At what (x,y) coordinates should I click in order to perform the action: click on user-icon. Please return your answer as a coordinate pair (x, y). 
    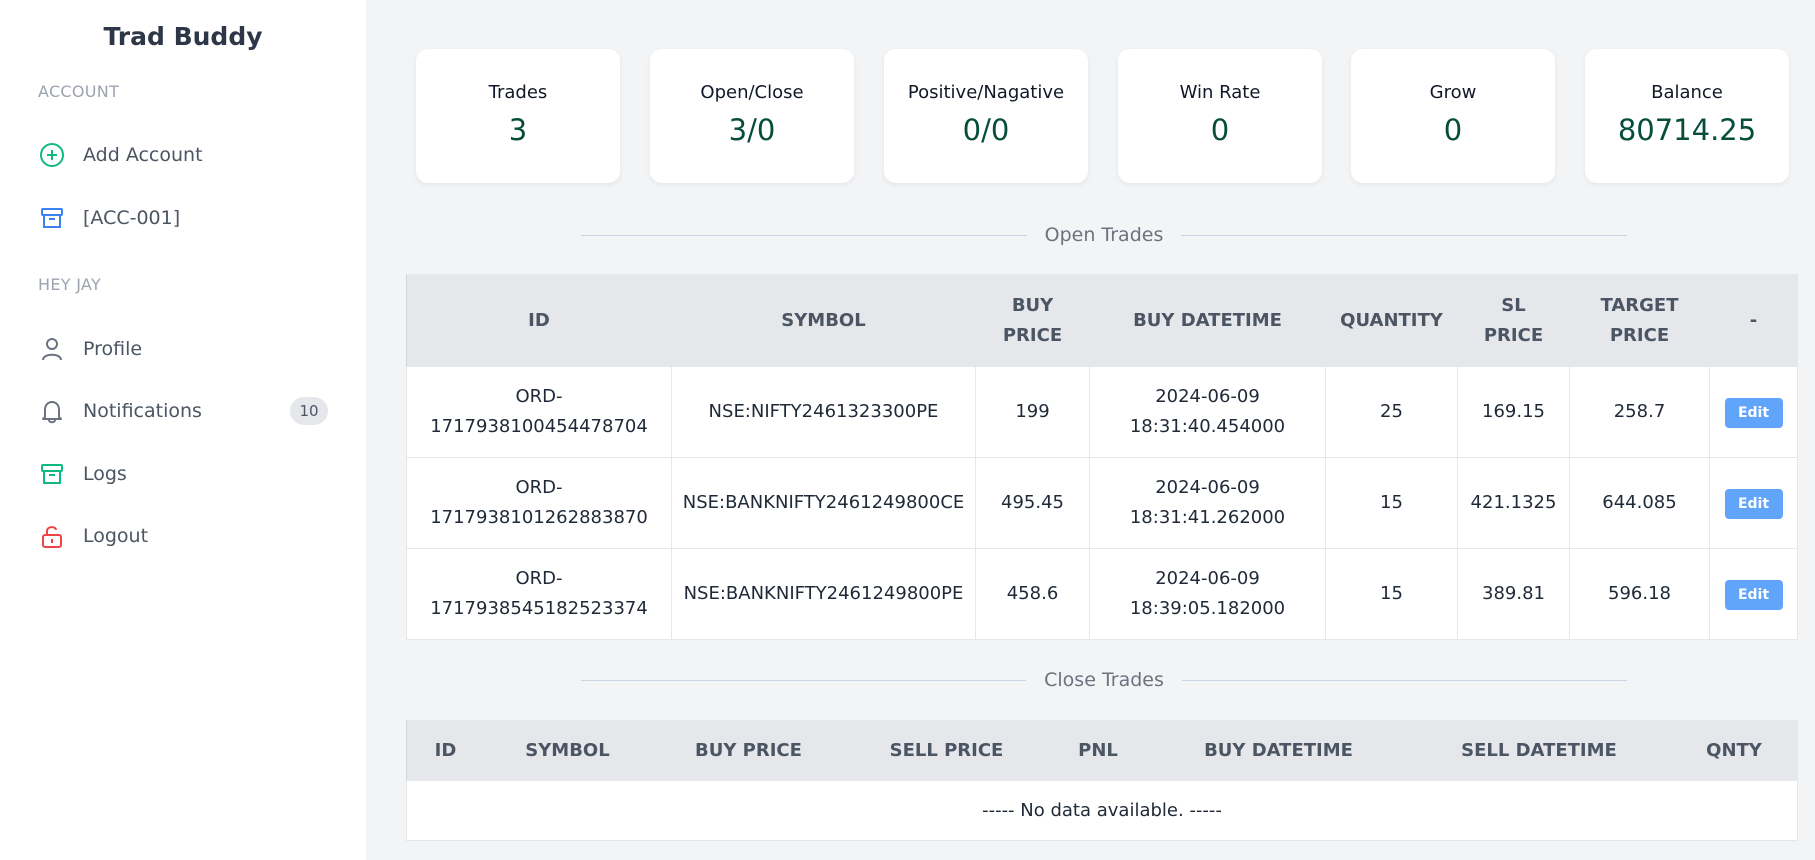
    Looking at the image, I should click on (52, 349).